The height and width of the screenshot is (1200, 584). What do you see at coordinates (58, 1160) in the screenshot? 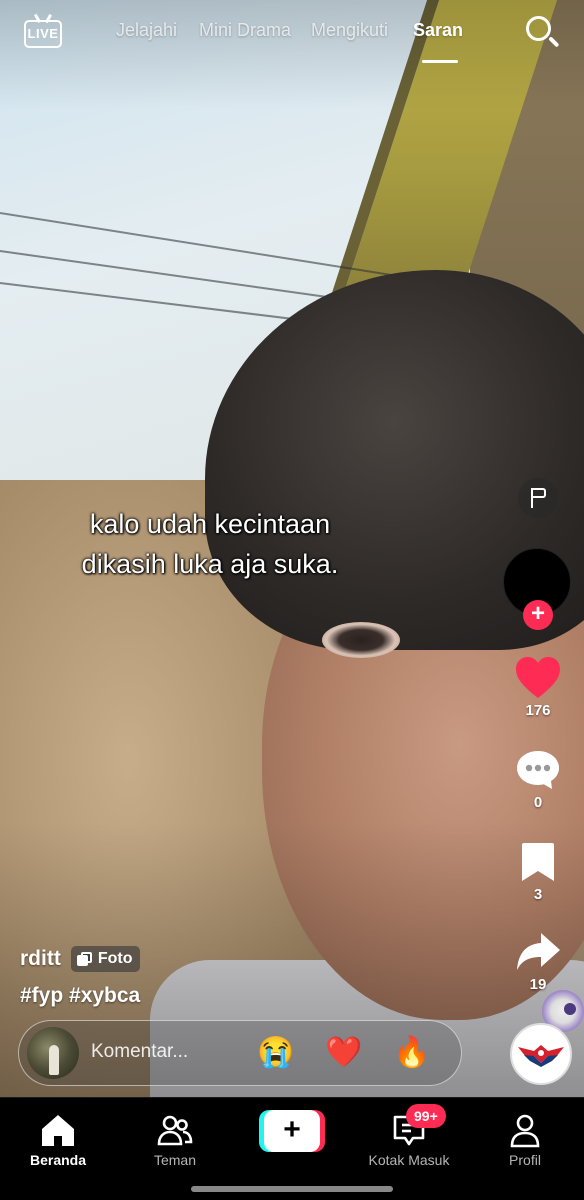
I see `nav-beranda-label: Beranda` at bounding box center [58, 1160].